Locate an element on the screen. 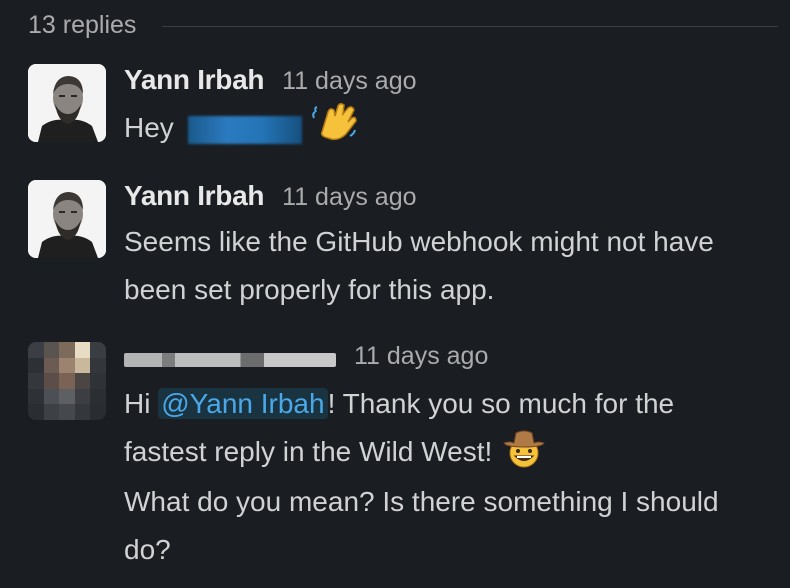  avatar-redacted is located at coordinates (67, 381).